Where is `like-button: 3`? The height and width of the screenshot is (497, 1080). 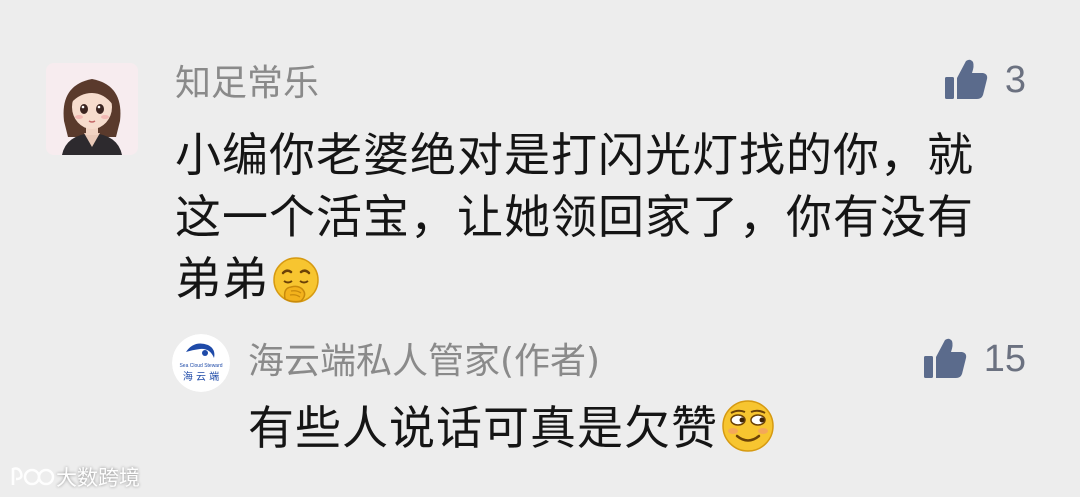 like-button: 3 is located at coordinates (984, 80).